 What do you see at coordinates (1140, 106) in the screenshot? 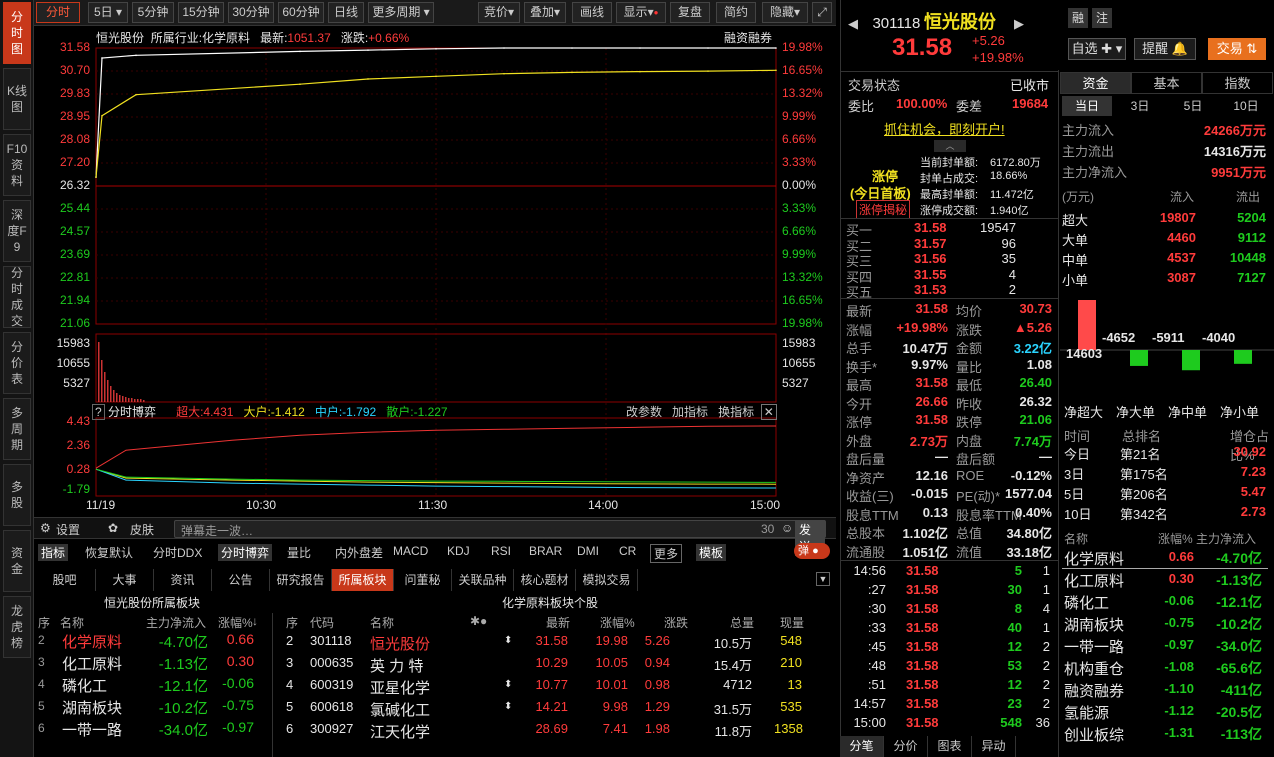
I see `fund-period: 3日` at bounding box center [1140, 106].